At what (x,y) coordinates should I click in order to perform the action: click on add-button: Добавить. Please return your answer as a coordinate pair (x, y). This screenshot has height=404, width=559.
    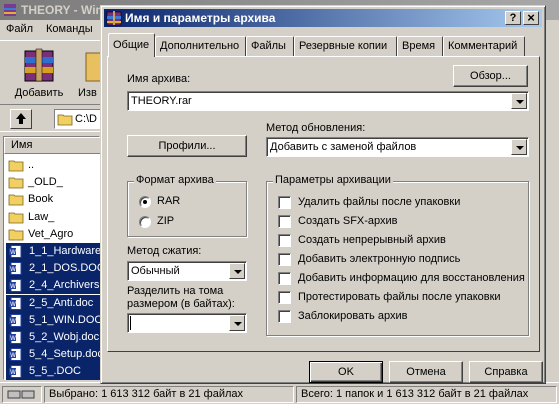
    Looking at the image, I should click on (39, 72).